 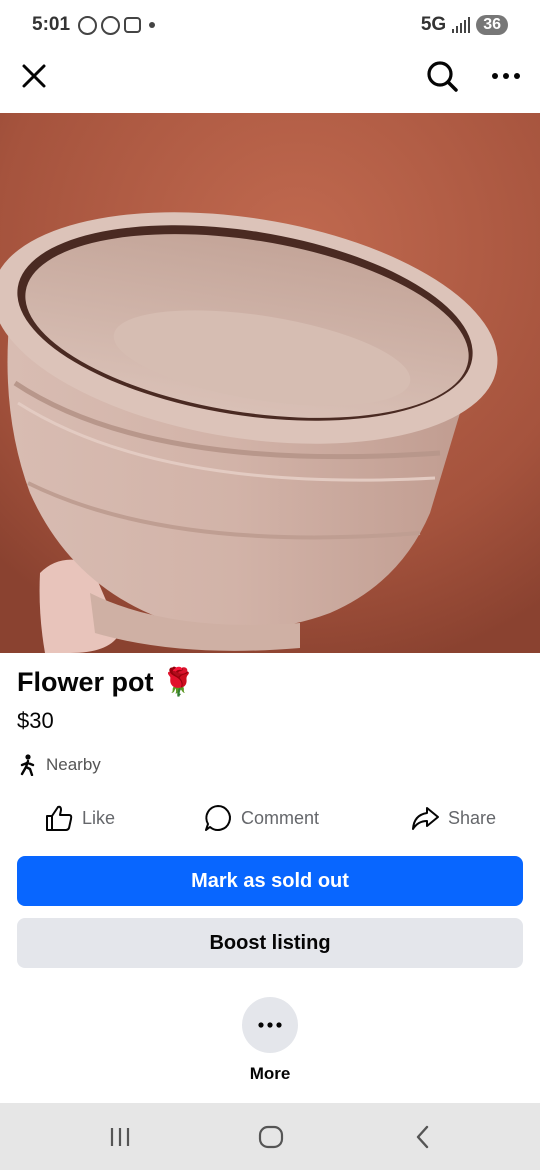 I want to click on comment-bubble-icon, so click(x=218, y=818).